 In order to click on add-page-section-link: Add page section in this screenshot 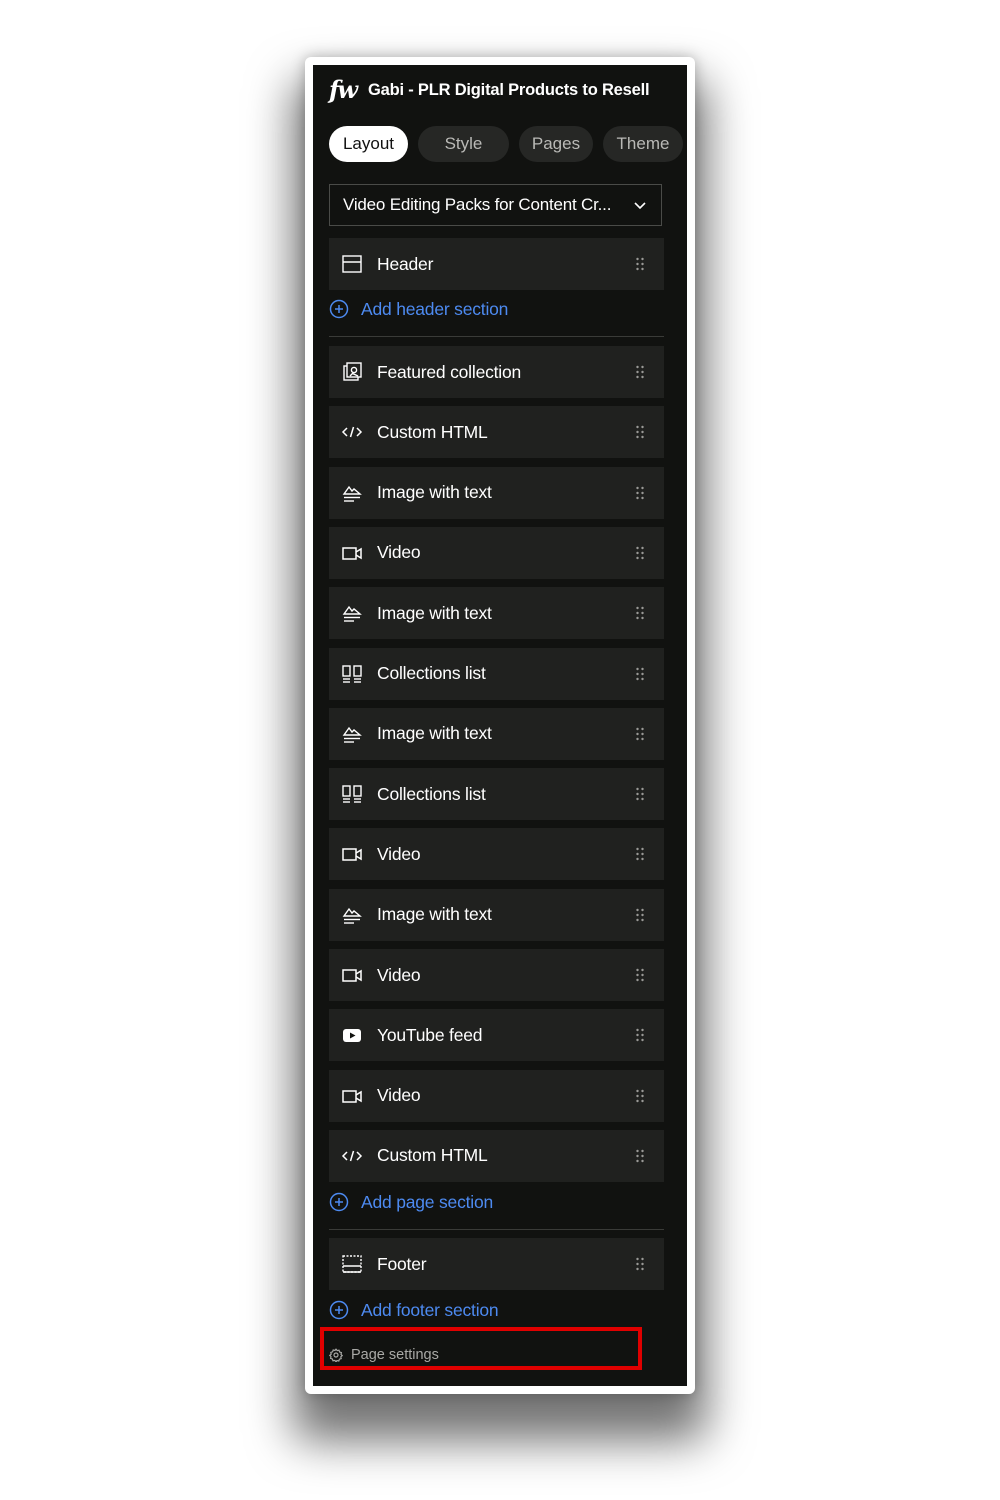, I will do `click(411, 1202)`.